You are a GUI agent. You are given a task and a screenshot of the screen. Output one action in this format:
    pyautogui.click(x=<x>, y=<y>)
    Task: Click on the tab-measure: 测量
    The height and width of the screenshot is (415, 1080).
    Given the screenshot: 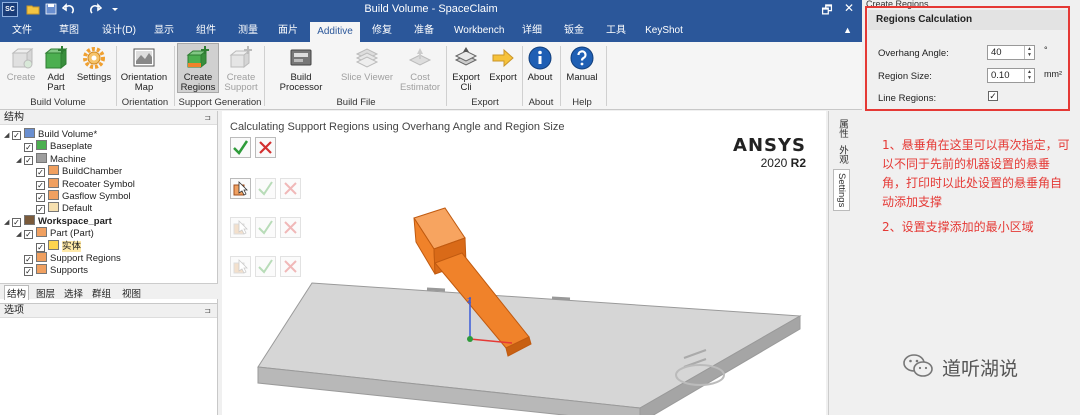 What is the action you would take?
    pyautogui.click(x=248, y=31)
    